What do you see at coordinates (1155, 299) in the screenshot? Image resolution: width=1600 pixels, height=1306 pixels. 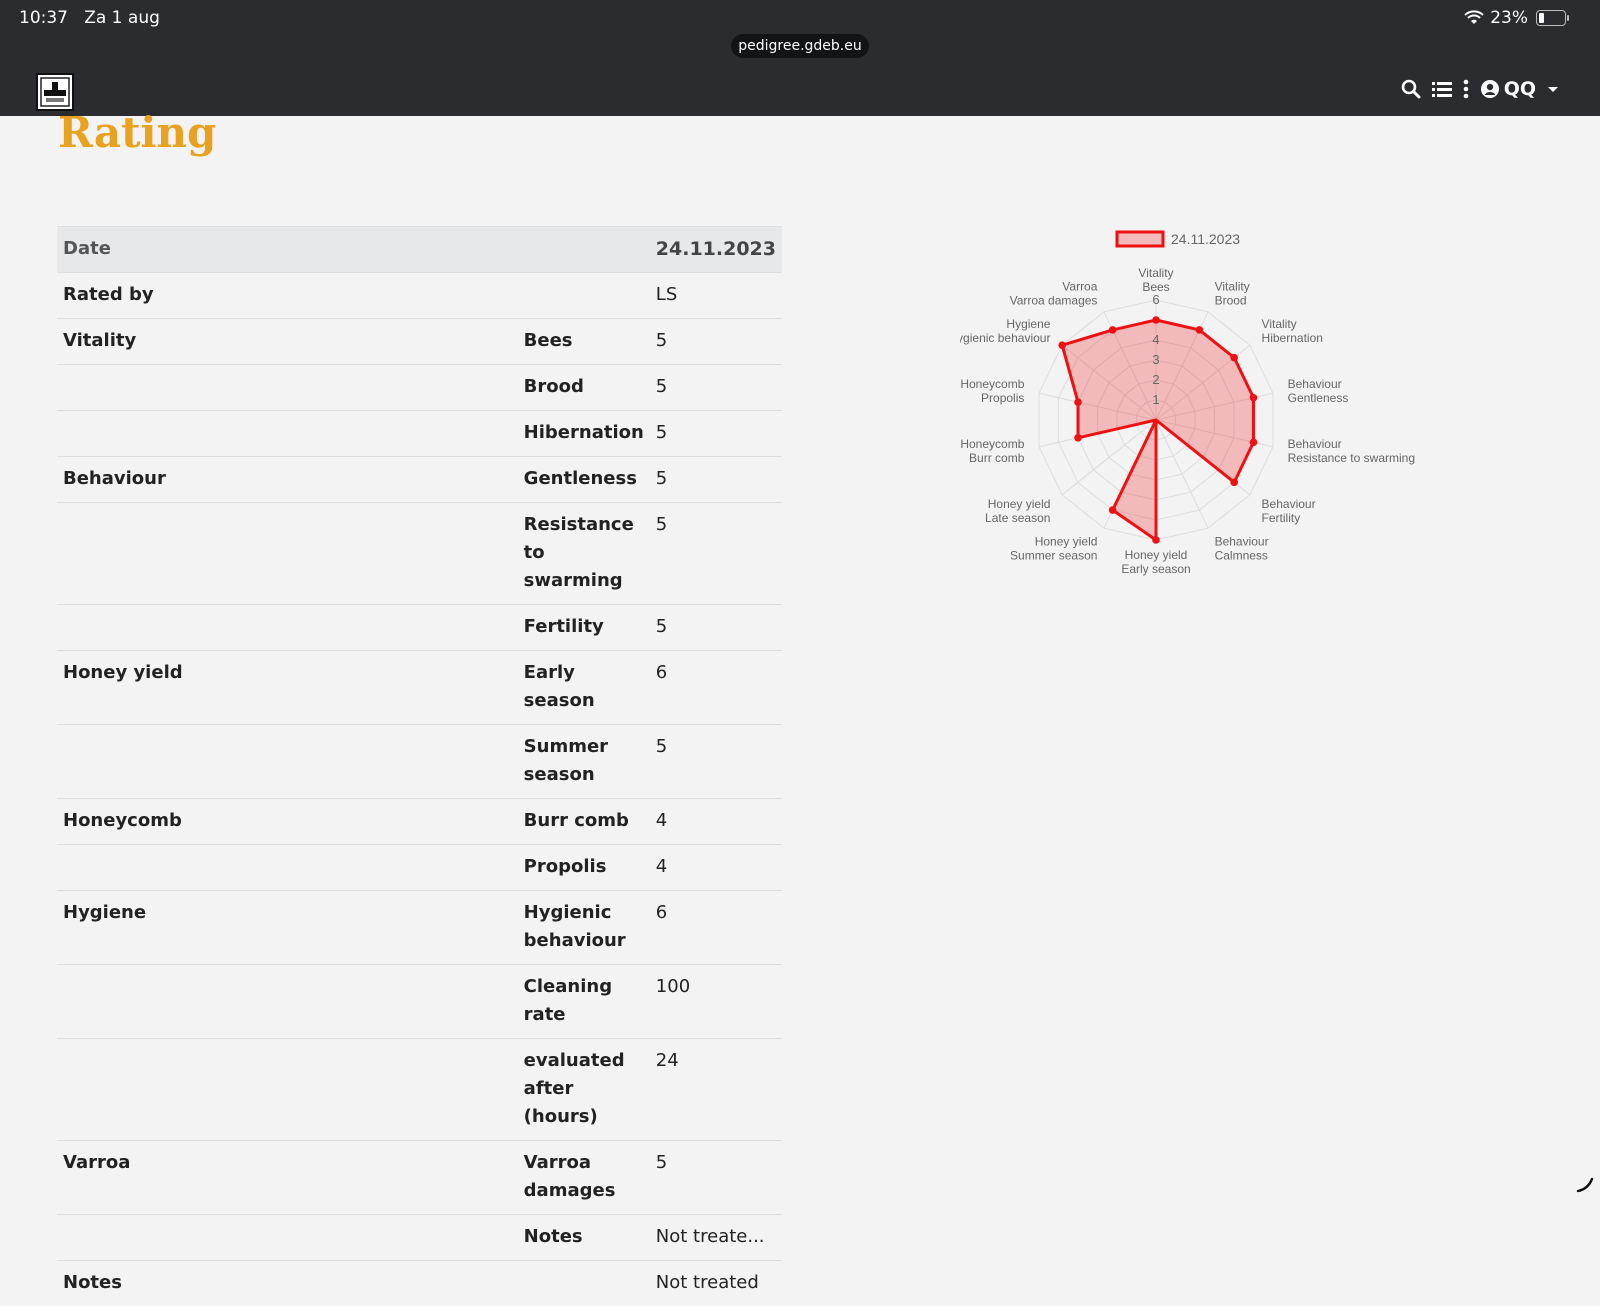 I see `radar-tick-label: 6` at bounding box center [1155, 299].